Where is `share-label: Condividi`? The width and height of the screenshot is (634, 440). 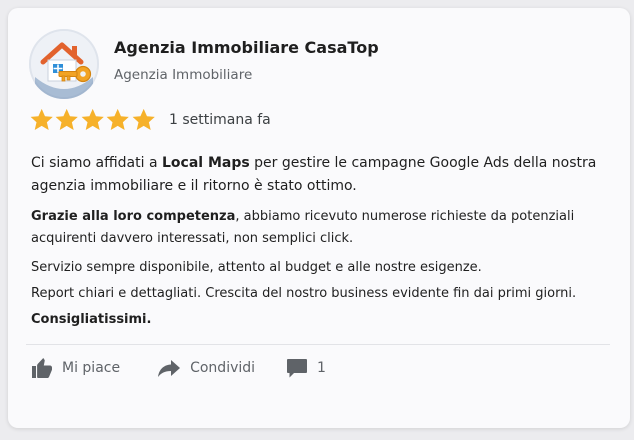
share-label: Condividi is located at coordinates (223, 368).